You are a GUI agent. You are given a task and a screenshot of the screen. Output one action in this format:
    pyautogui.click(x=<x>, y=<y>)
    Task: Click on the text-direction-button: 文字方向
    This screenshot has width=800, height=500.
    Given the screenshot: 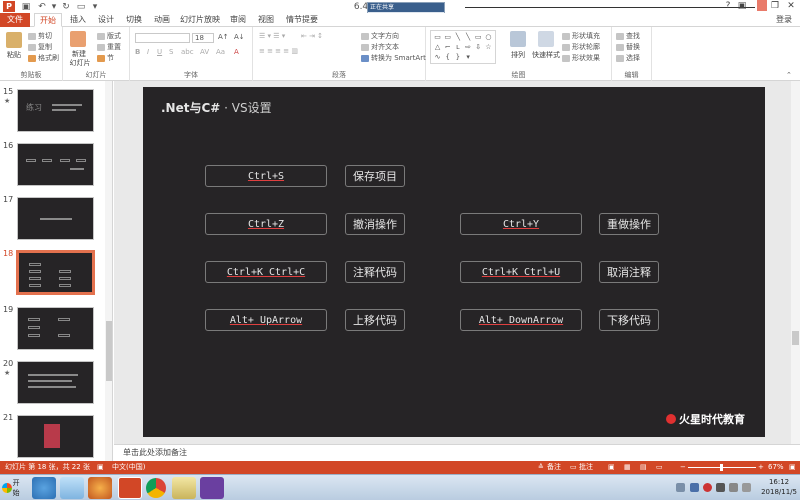 What is the action you would take?
    pyautogui.click(x=380, y=36)
    